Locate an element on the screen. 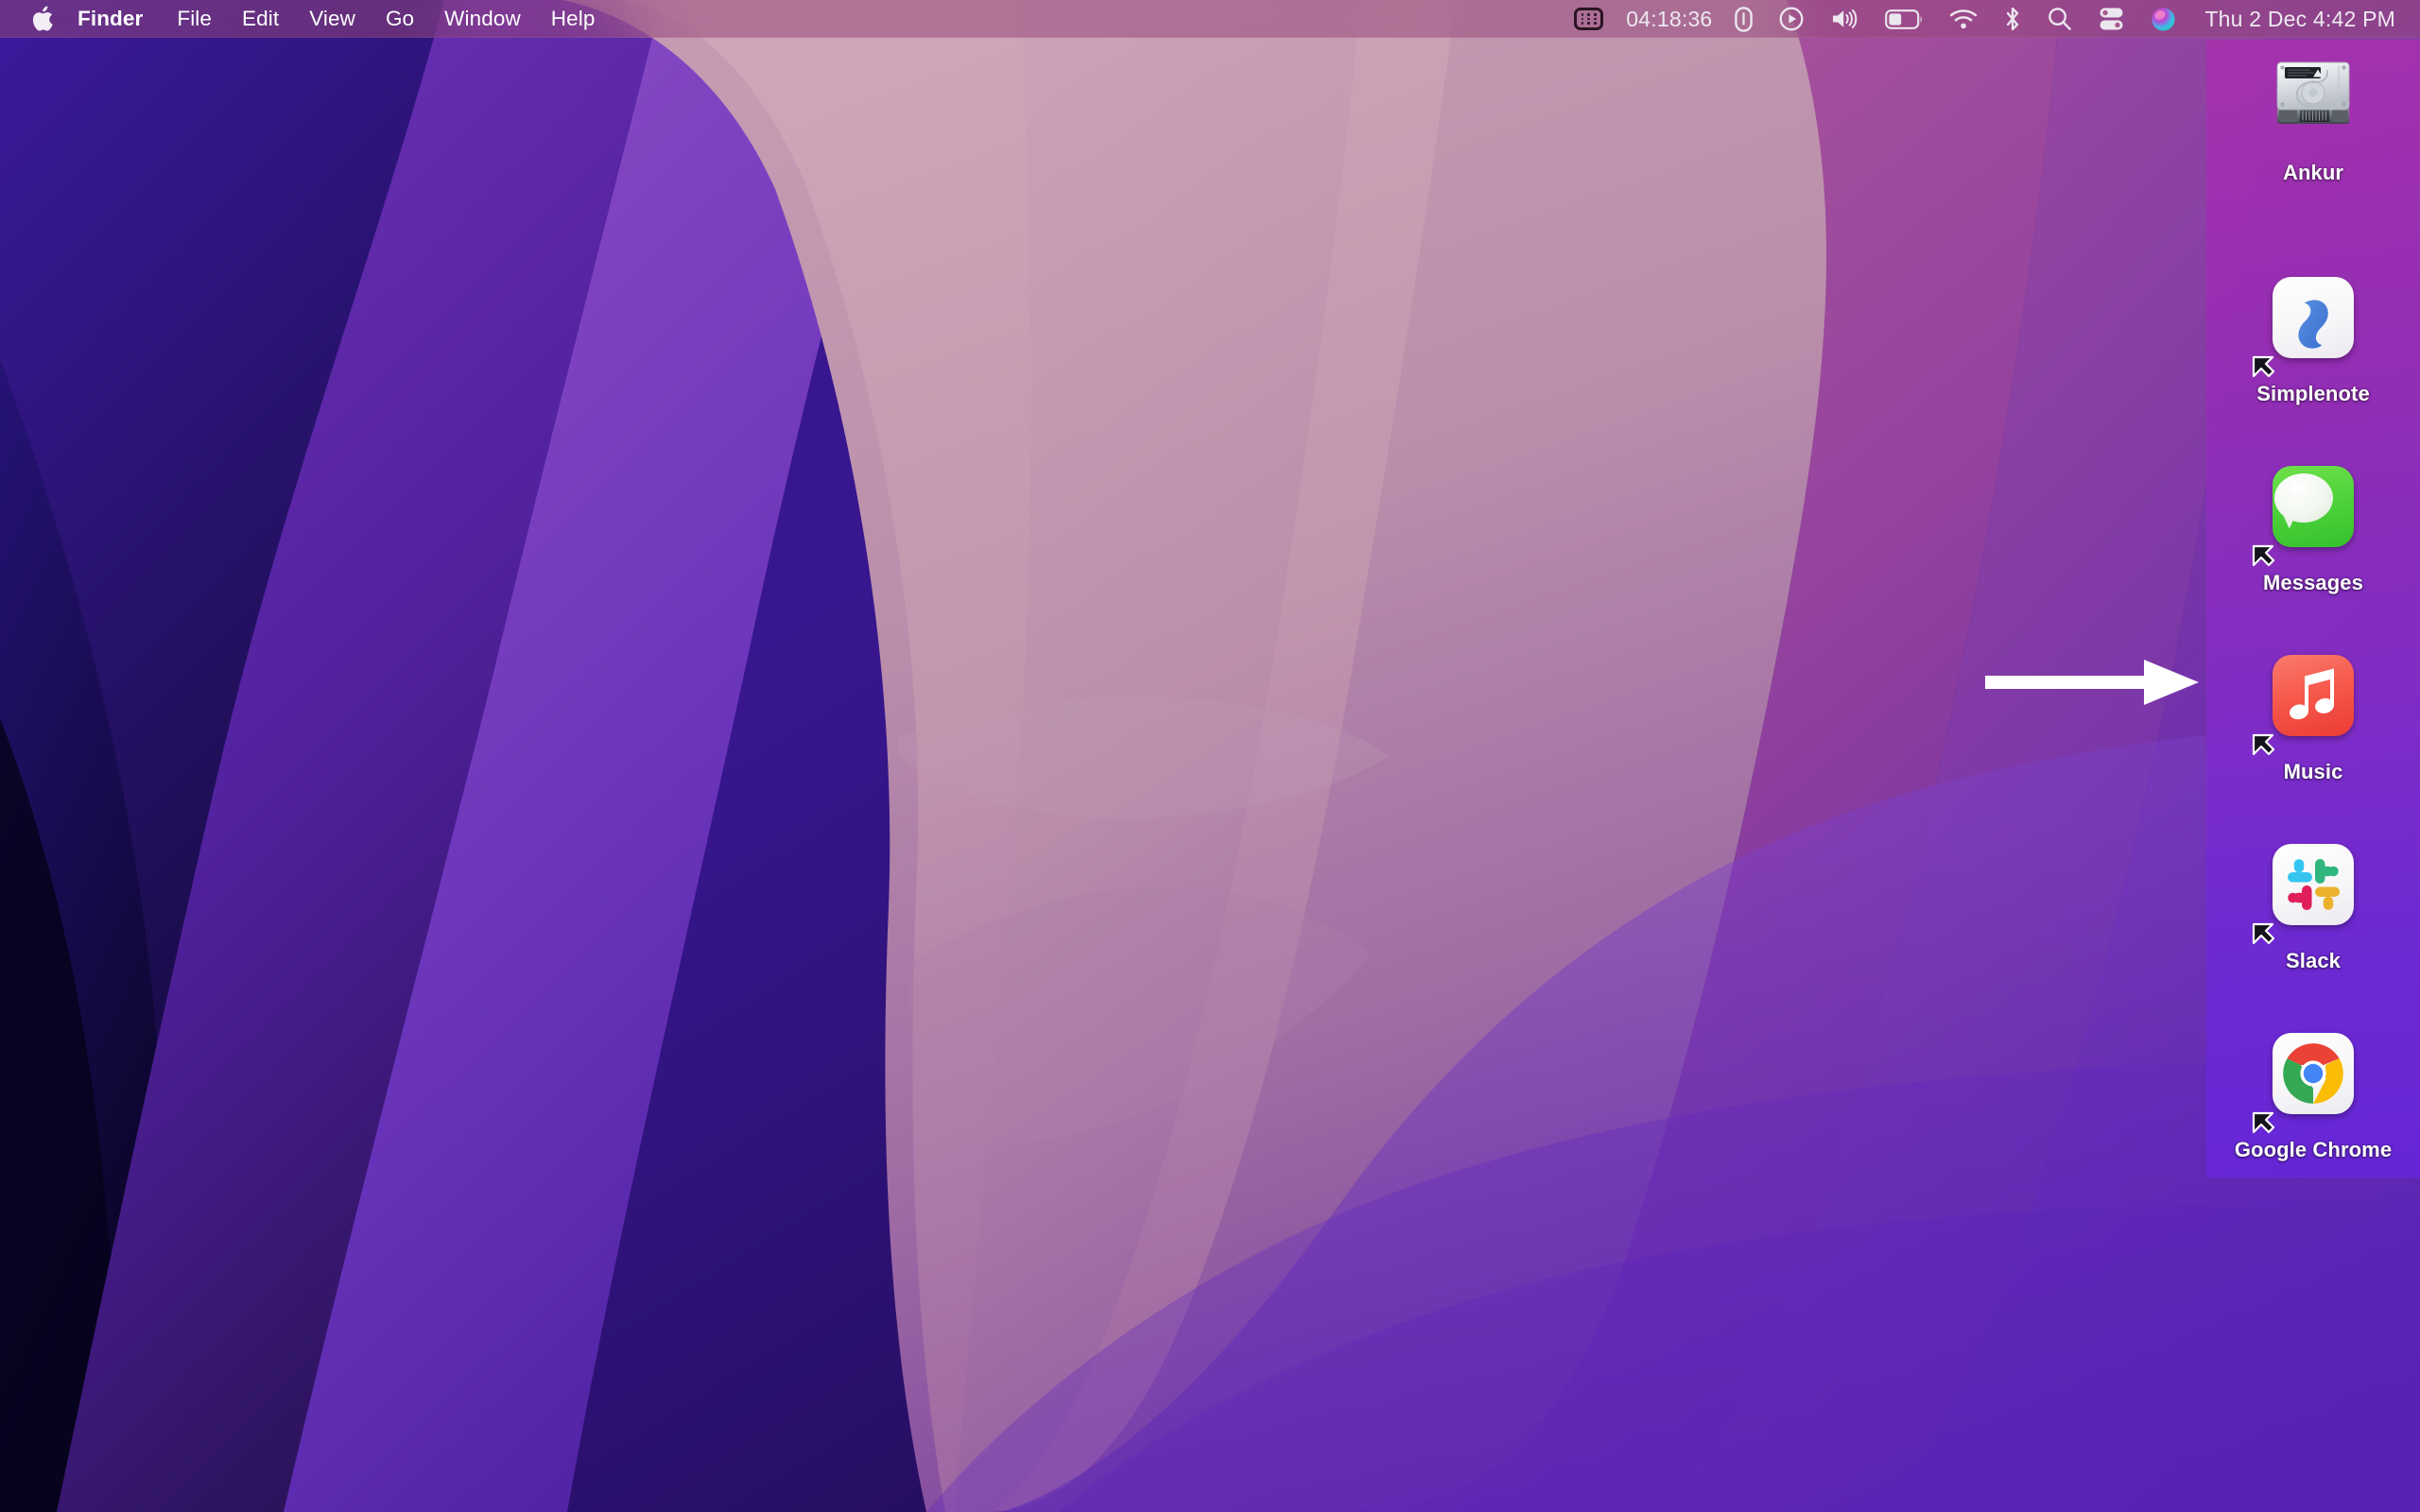 Image resolution: width=2420 pixels, height=1512 pixels. music-icon is located at coordinates (2307, 704).